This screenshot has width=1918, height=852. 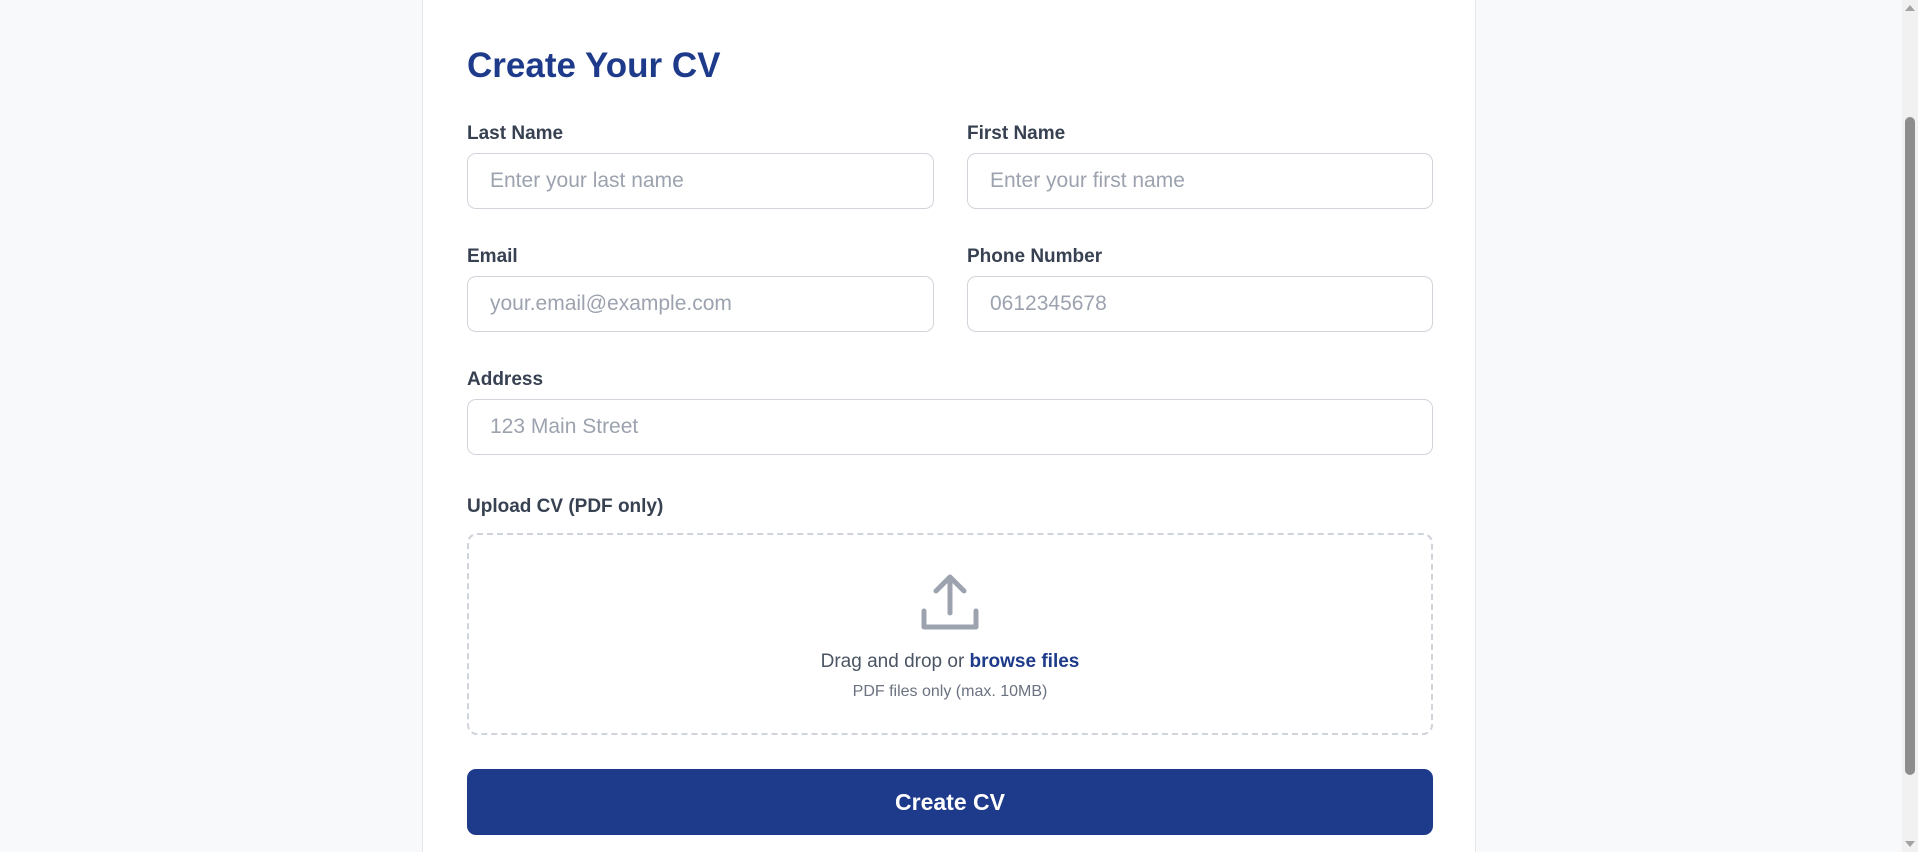 What do you see at coordinates (1200, 304) in the screenshot?
I see `phone-number-input` at bounding box center [1200, 304].